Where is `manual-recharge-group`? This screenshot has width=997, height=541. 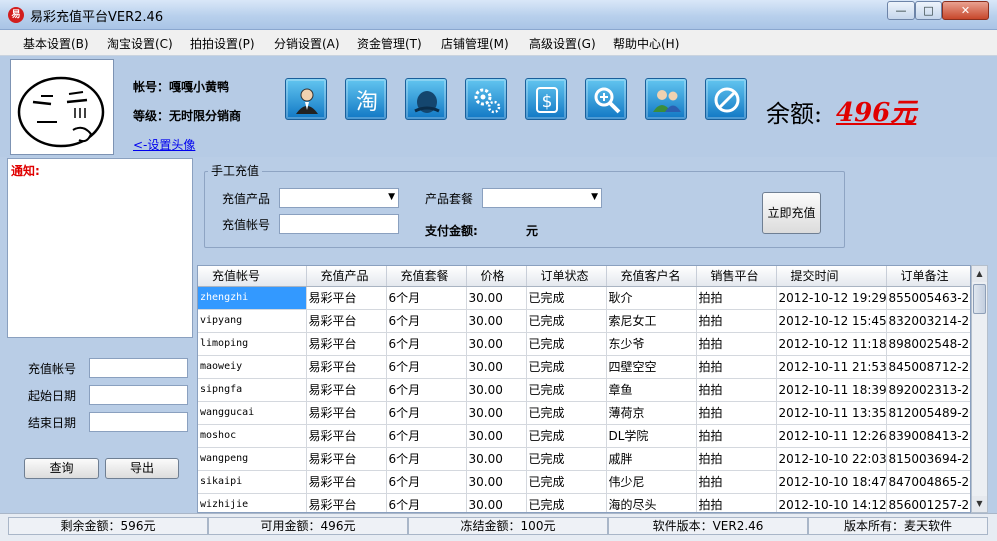 manual-recharge-group is located at coordinates (524, 209).